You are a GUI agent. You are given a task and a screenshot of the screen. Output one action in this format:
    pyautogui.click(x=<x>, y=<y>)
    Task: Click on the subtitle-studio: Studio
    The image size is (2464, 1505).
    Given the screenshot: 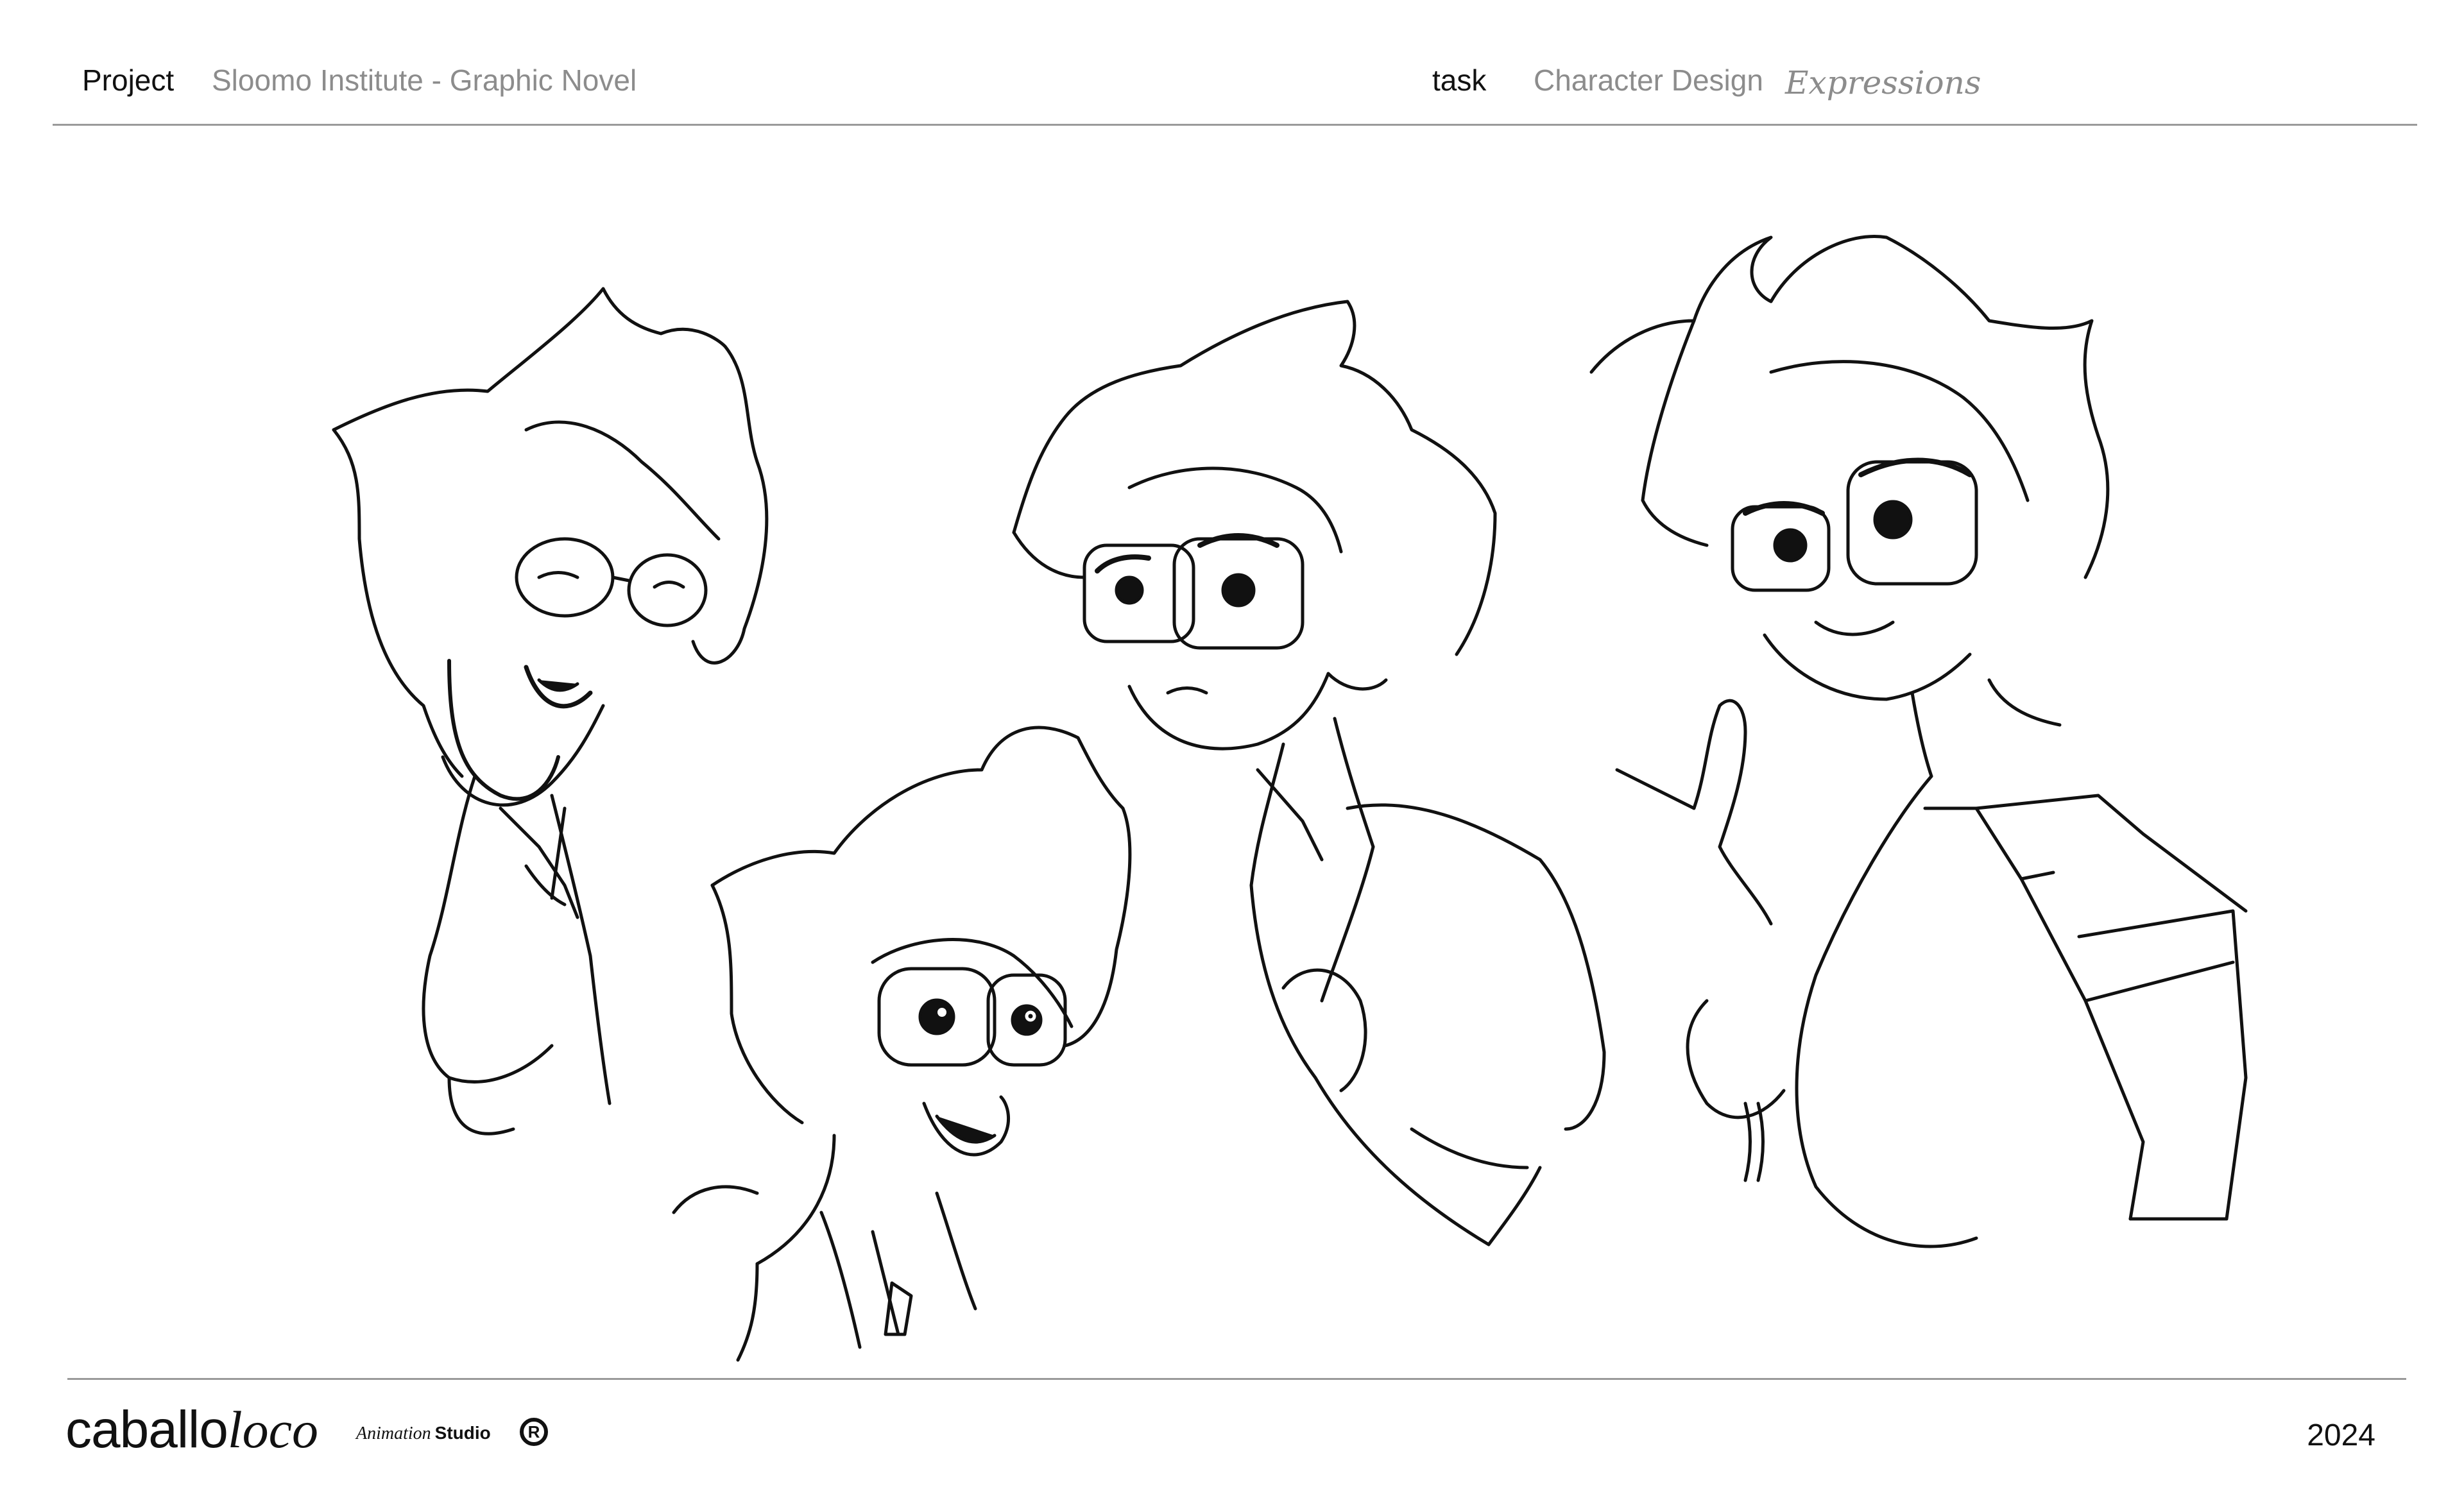 What is the action you would take?
    pyautogui.click(x=463, y=1433)
    